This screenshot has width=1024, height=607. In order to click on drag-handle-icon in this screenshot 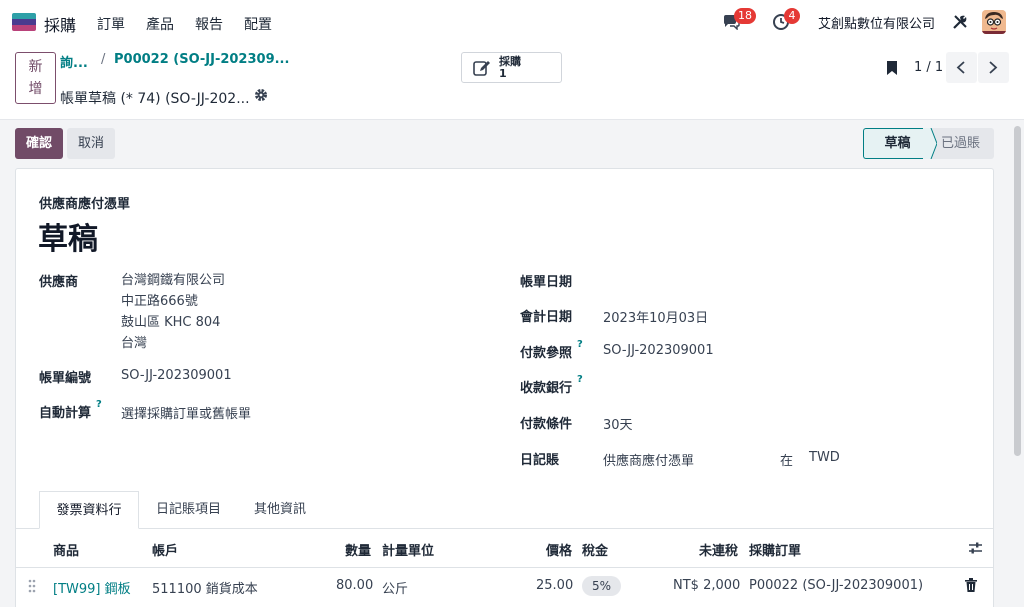, I will do `click(32, 586)`.